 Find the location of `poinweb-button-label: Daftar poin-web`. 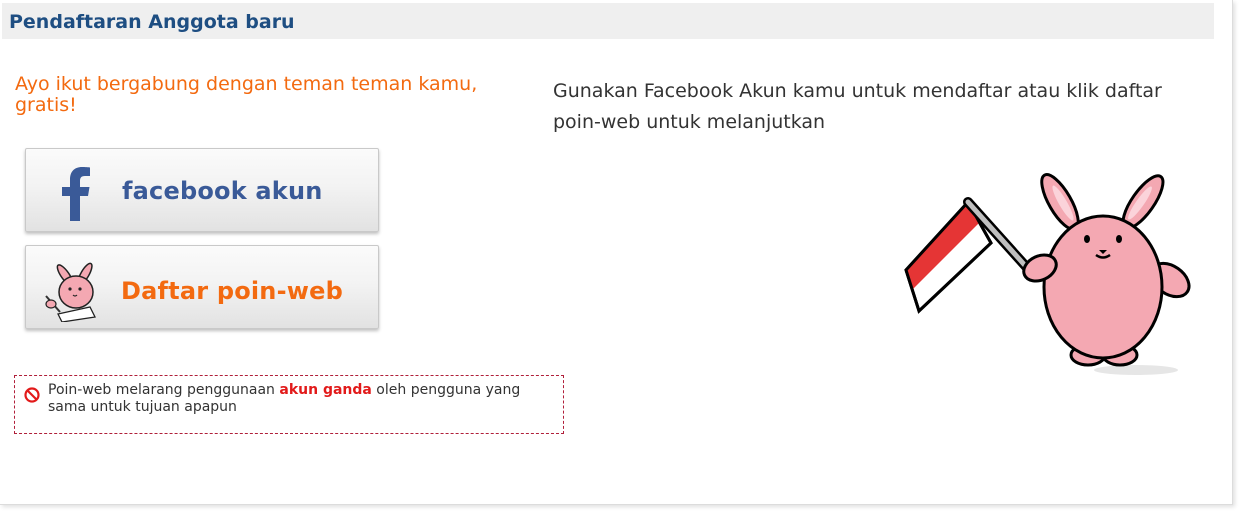

poinweb-button-label: Daftar poin-web is located at coordinates (232, 291).